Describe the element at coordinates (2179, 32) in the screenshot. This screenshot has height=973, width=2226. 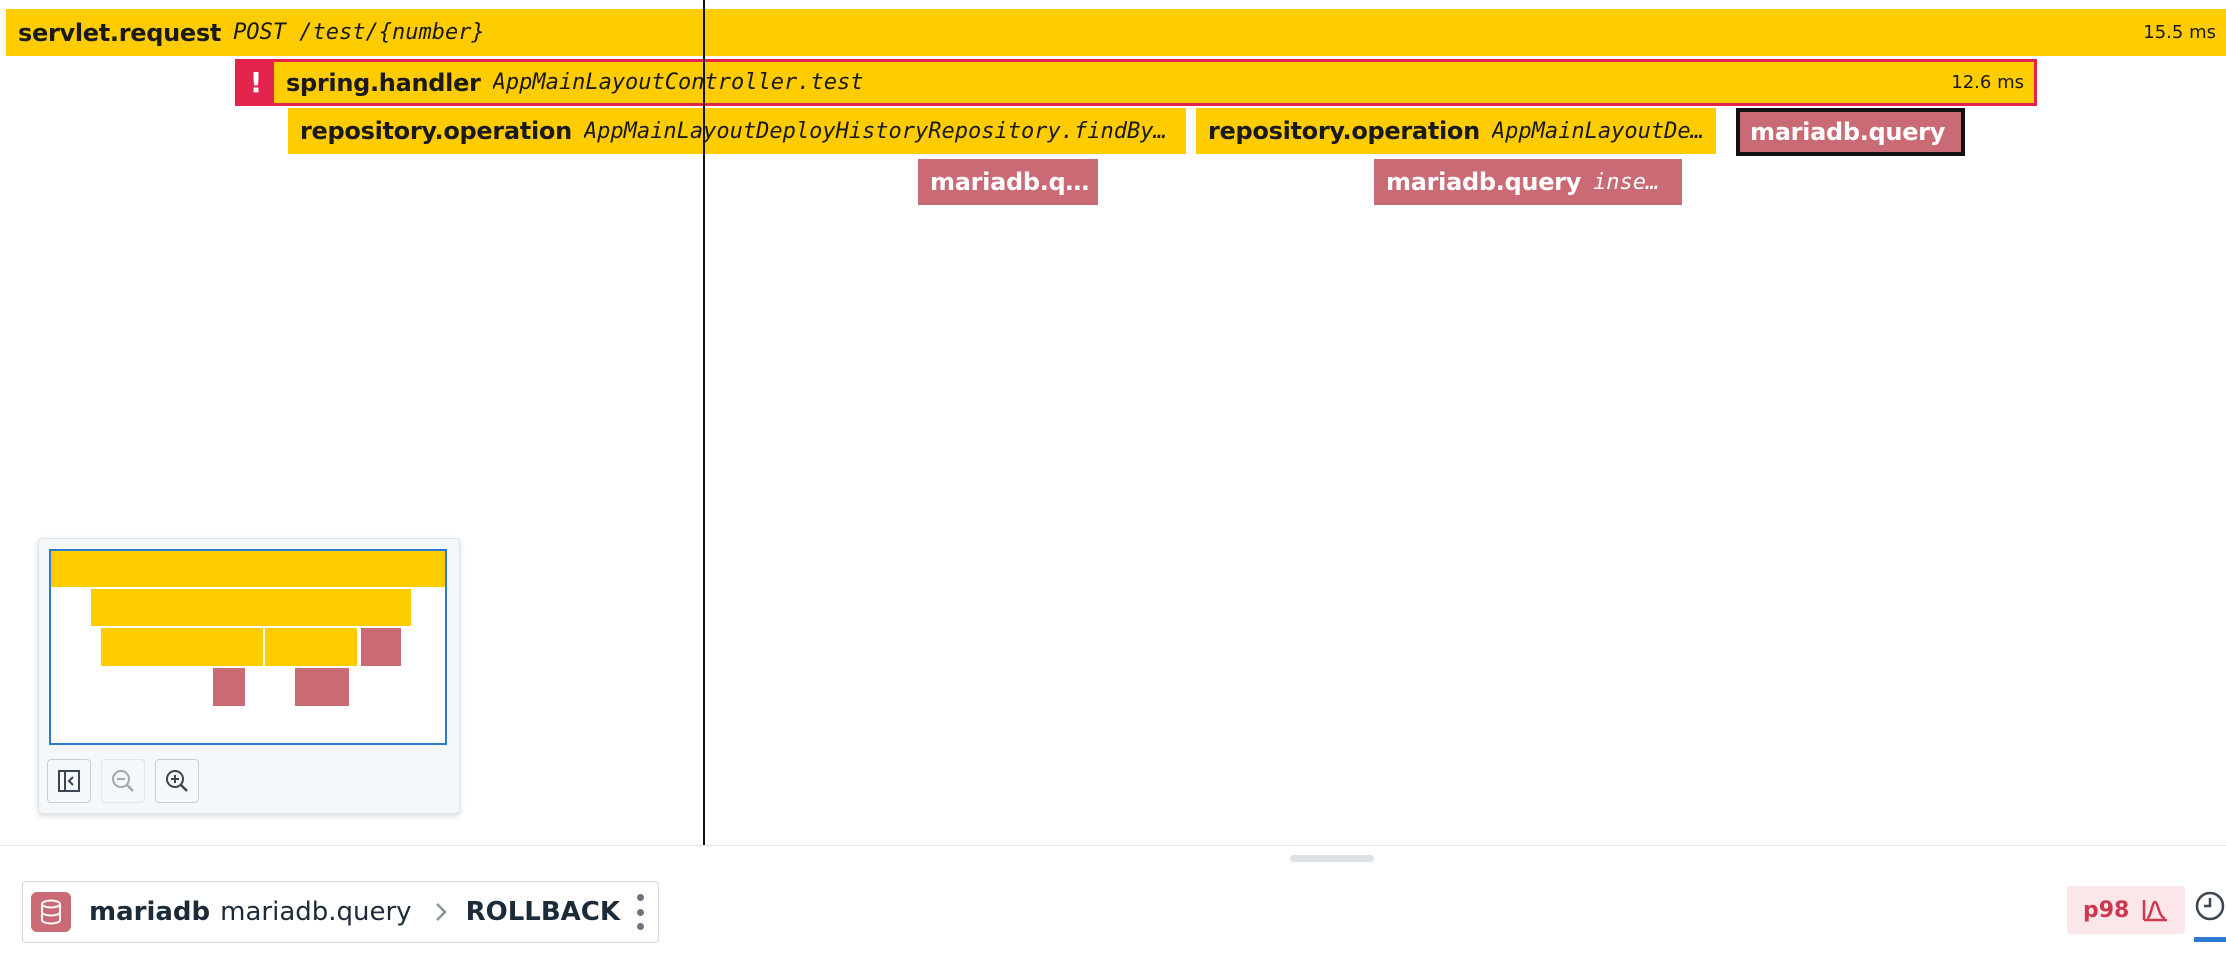
I see `span-duration: 15.5 ms` at that location.